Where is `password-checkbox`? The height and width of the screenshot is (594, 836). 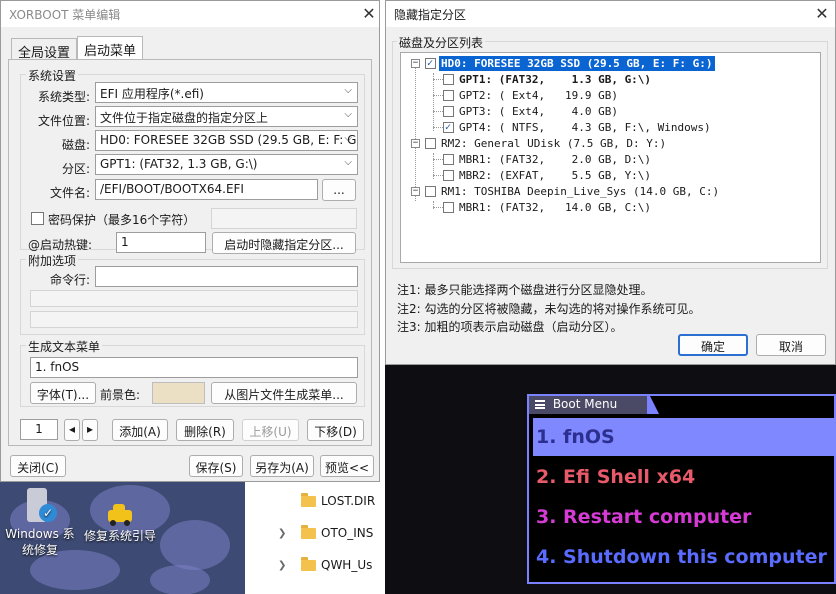
password-checkbox is located at coordinates (37, 218).